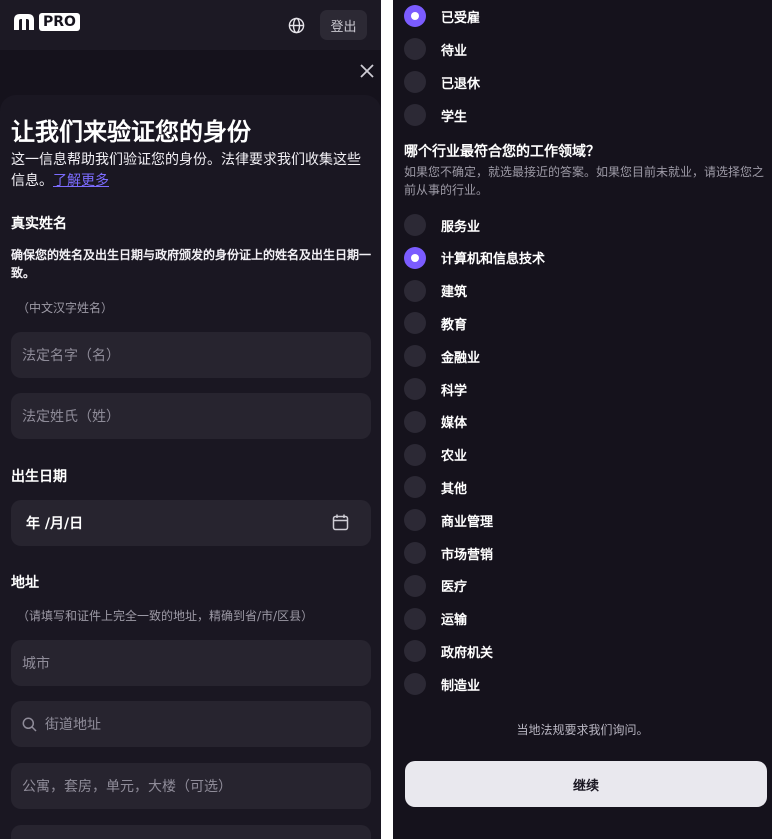 The image size is (772, 839). Describe the element at coordinates (454, 117) in the screenshot. I see `employment-option-label: 学生` at that location.